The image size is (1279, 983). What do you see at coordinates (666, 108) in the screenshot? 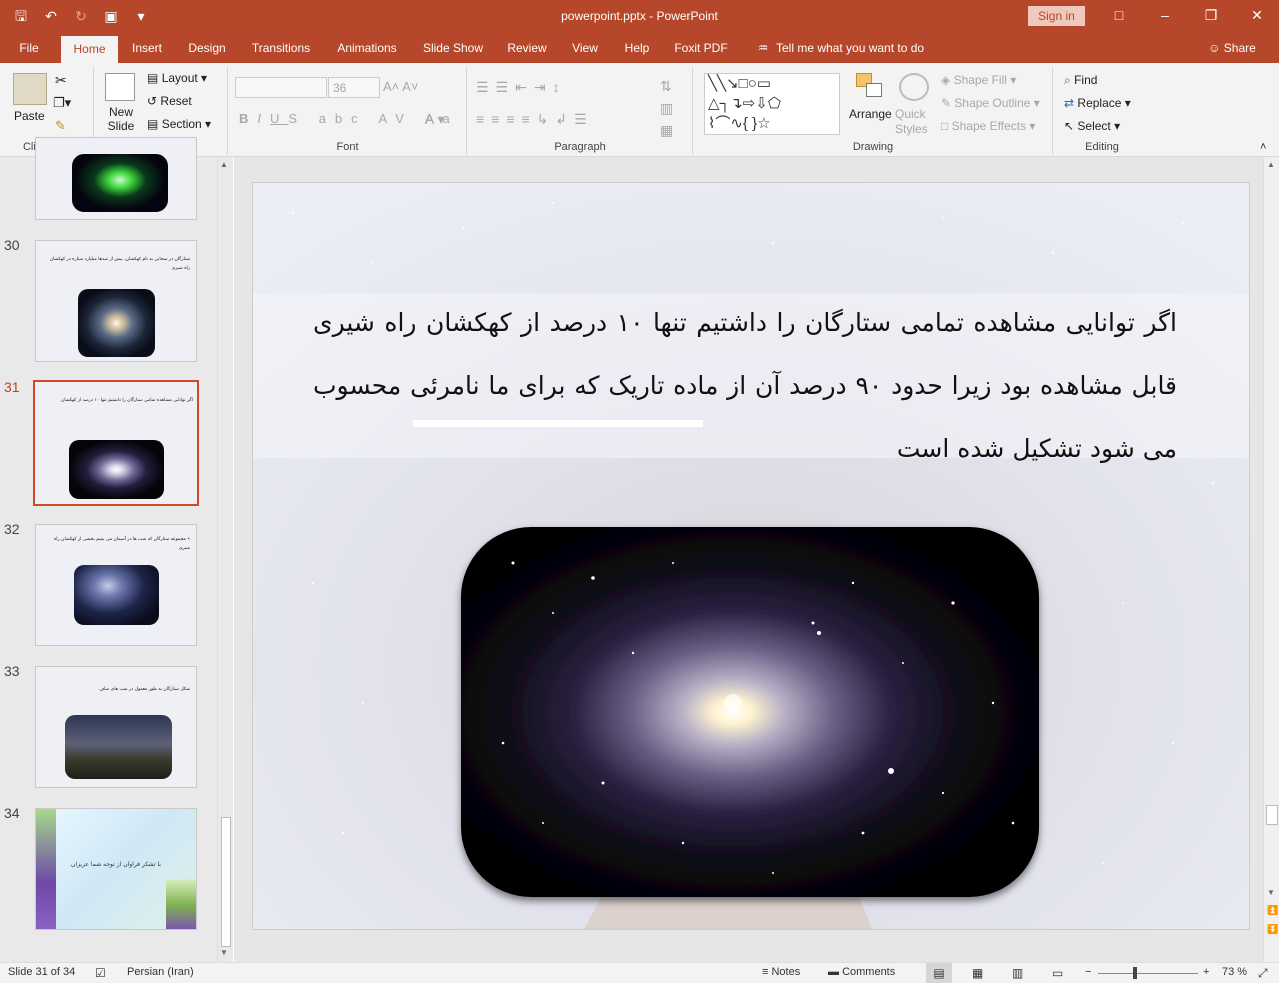
I see `text-direction-icon: ⇅ ▥ ▦` at bounding box center [666, 108].